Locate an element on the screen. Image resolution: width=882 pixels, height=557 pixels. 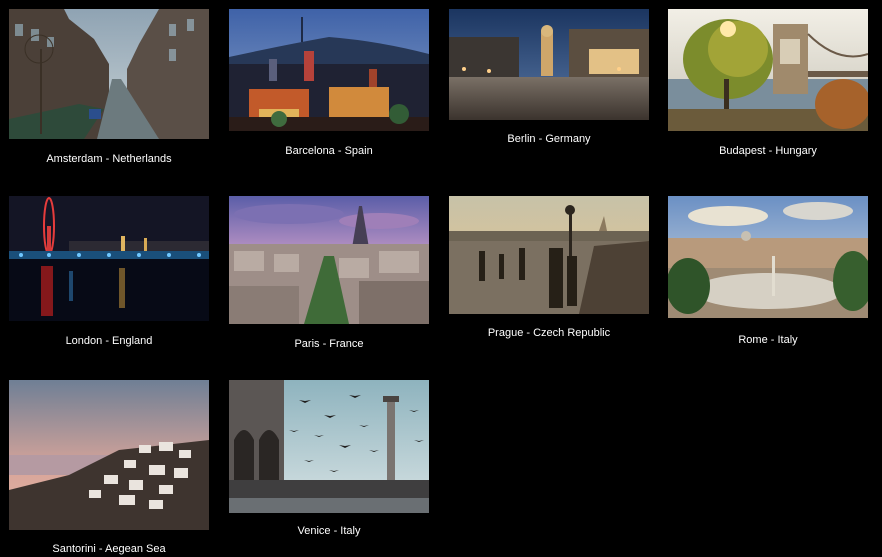
gallery-caption: Amsterdam - Netherlands is located at coordinates (109, 159).